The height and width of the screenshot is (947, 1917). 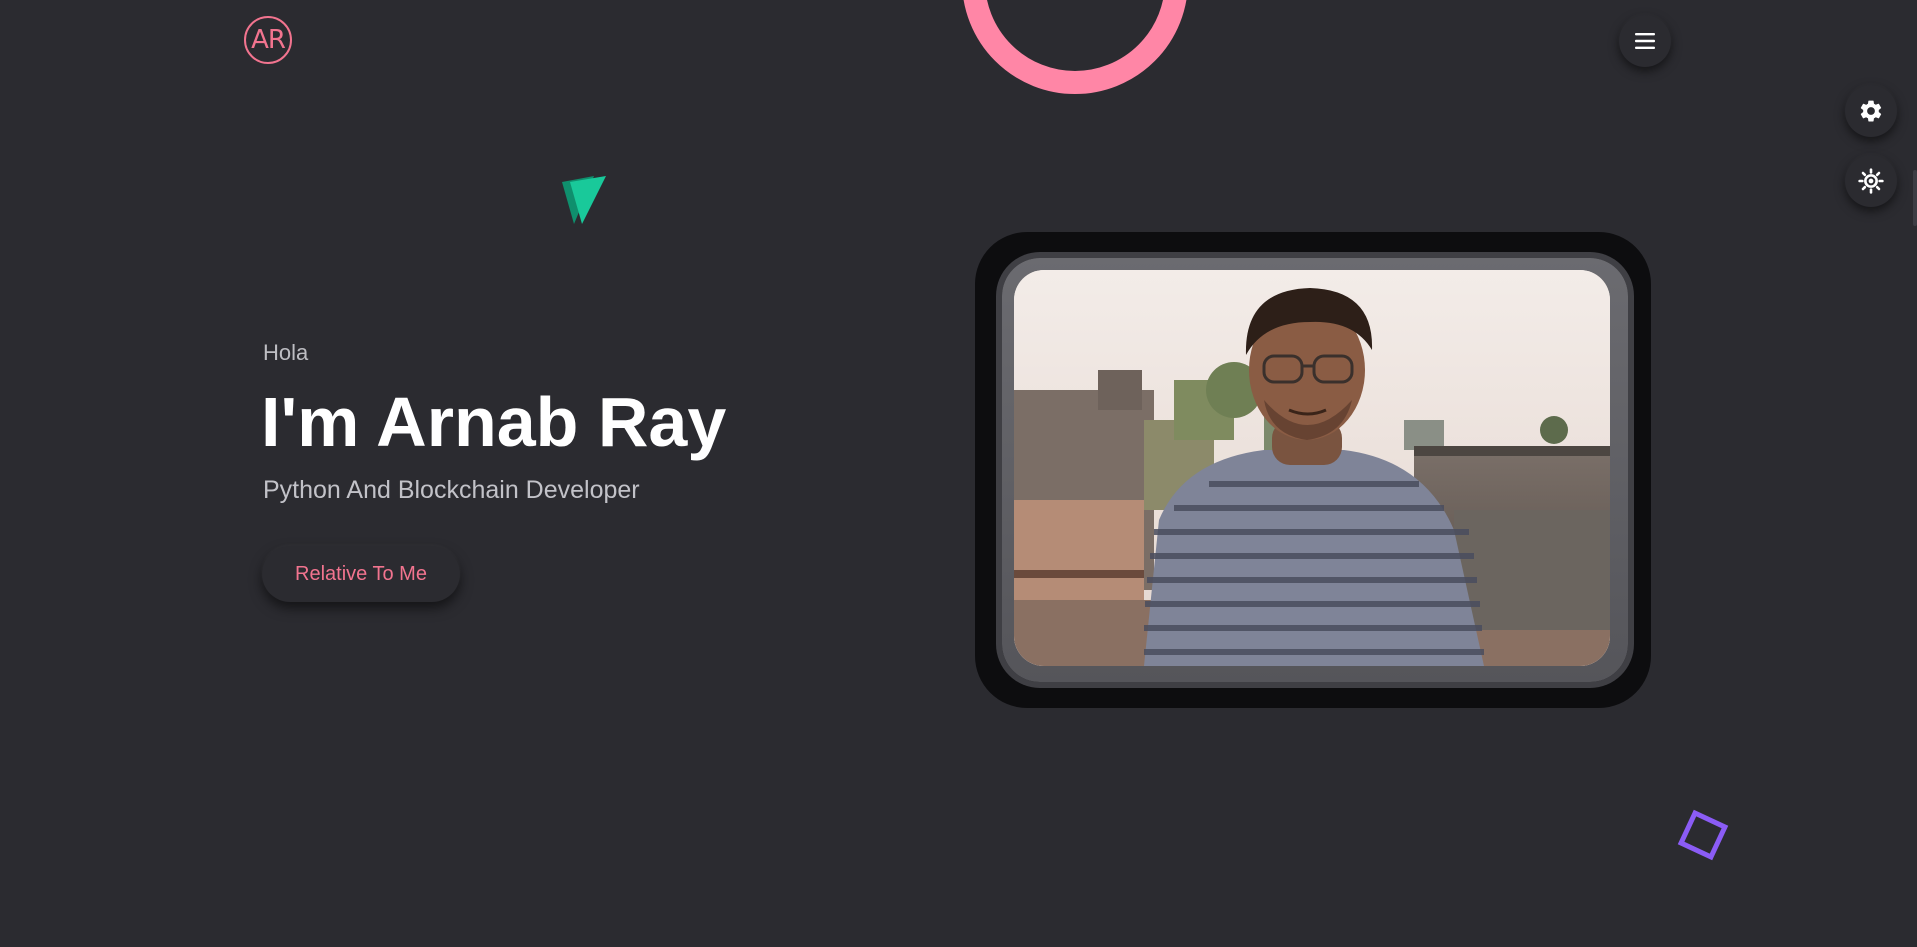 I want to click on decorative-ring, so click(x=1075, y=47).